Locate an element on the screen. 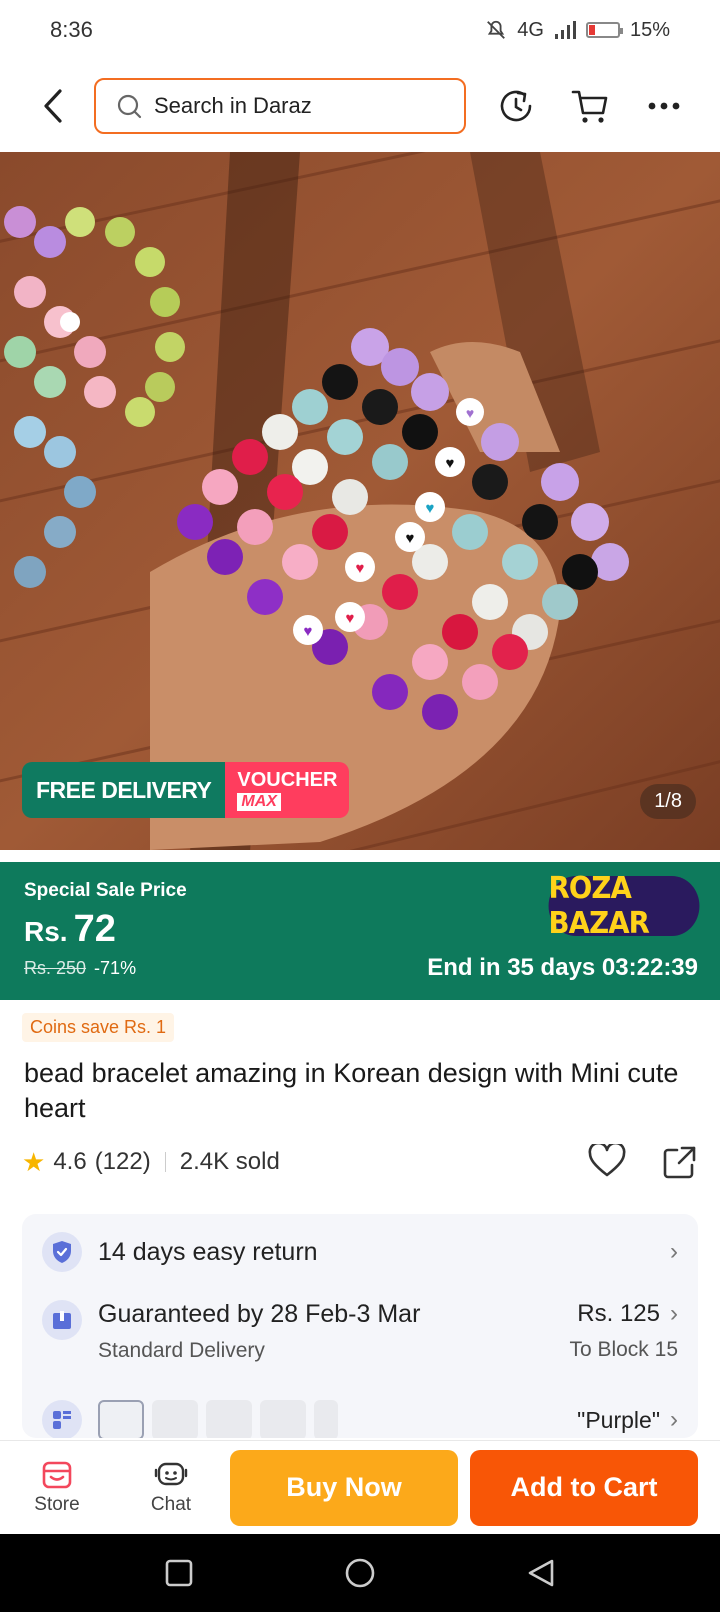  search-input: Search in Daraz is located at coordinates (280, 106).